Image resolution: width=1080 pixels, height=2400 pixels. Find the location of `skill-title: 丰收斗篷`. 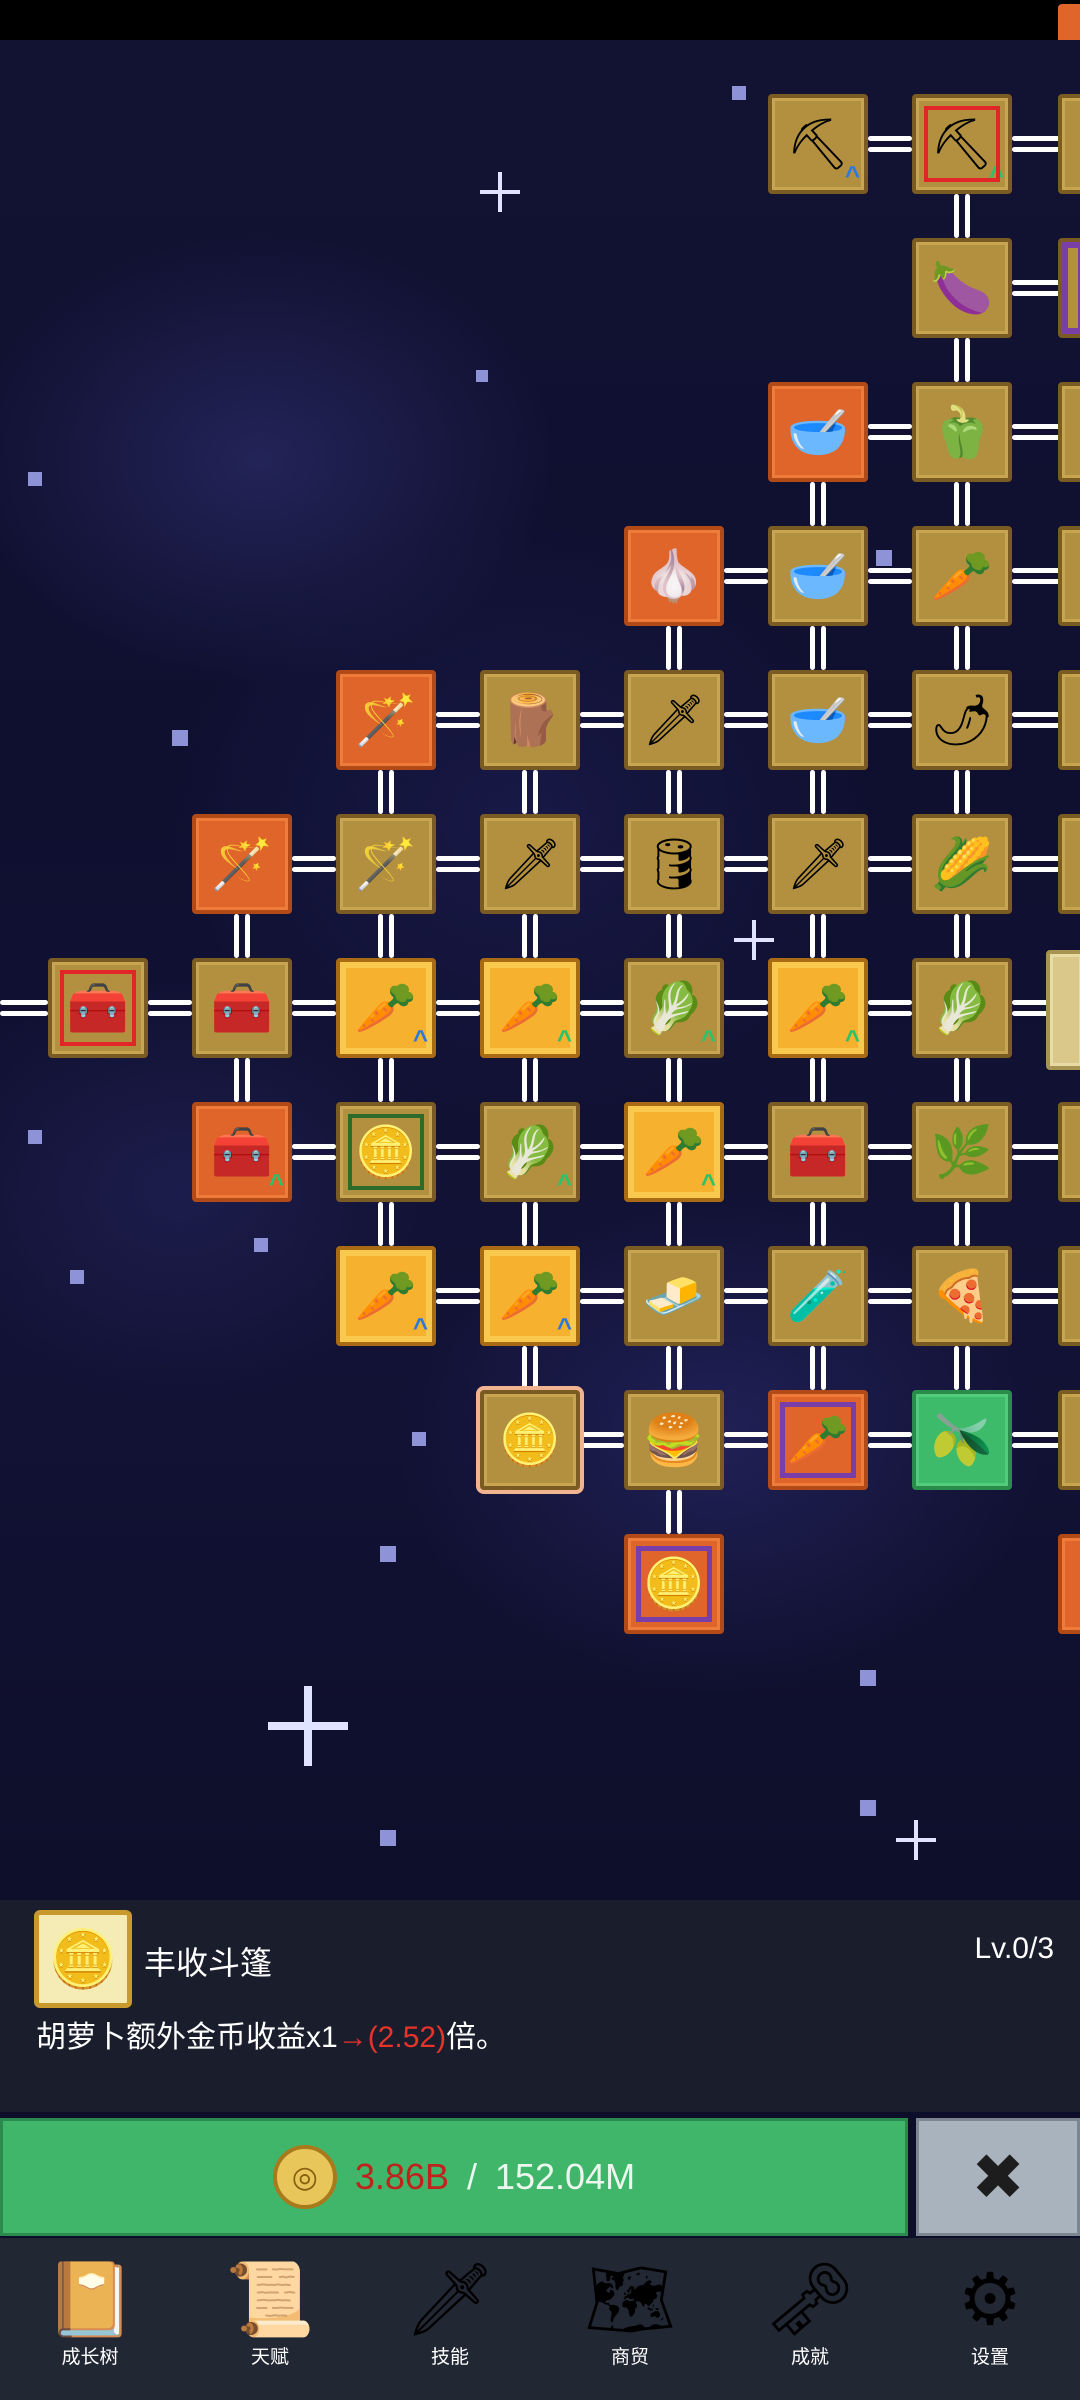

skill-title: 丰收斗篷 is located at coordinates (208, 1963).